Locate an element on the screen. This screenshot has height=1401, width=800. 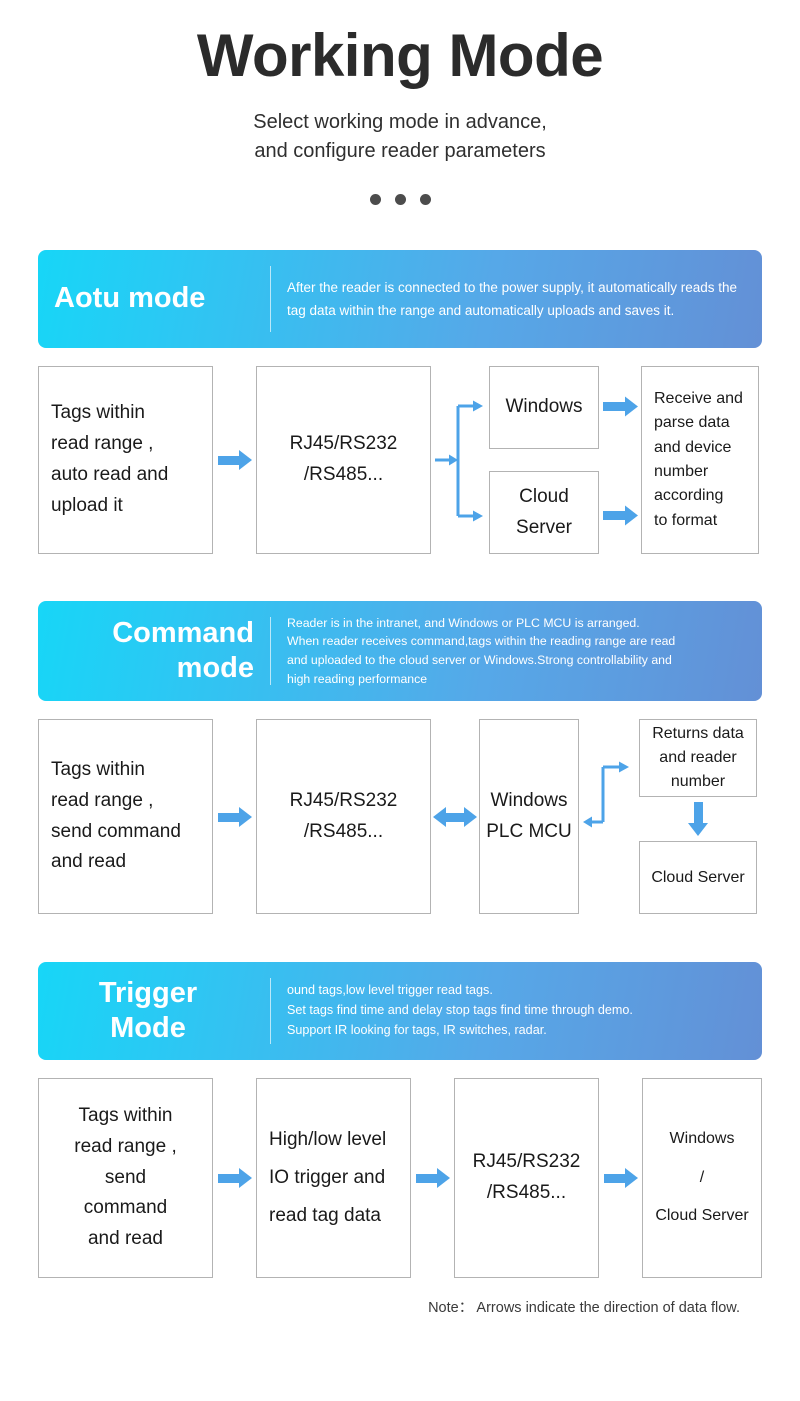
branch-box-group: Windows Cloud Server is located at coordinates (544, 460).